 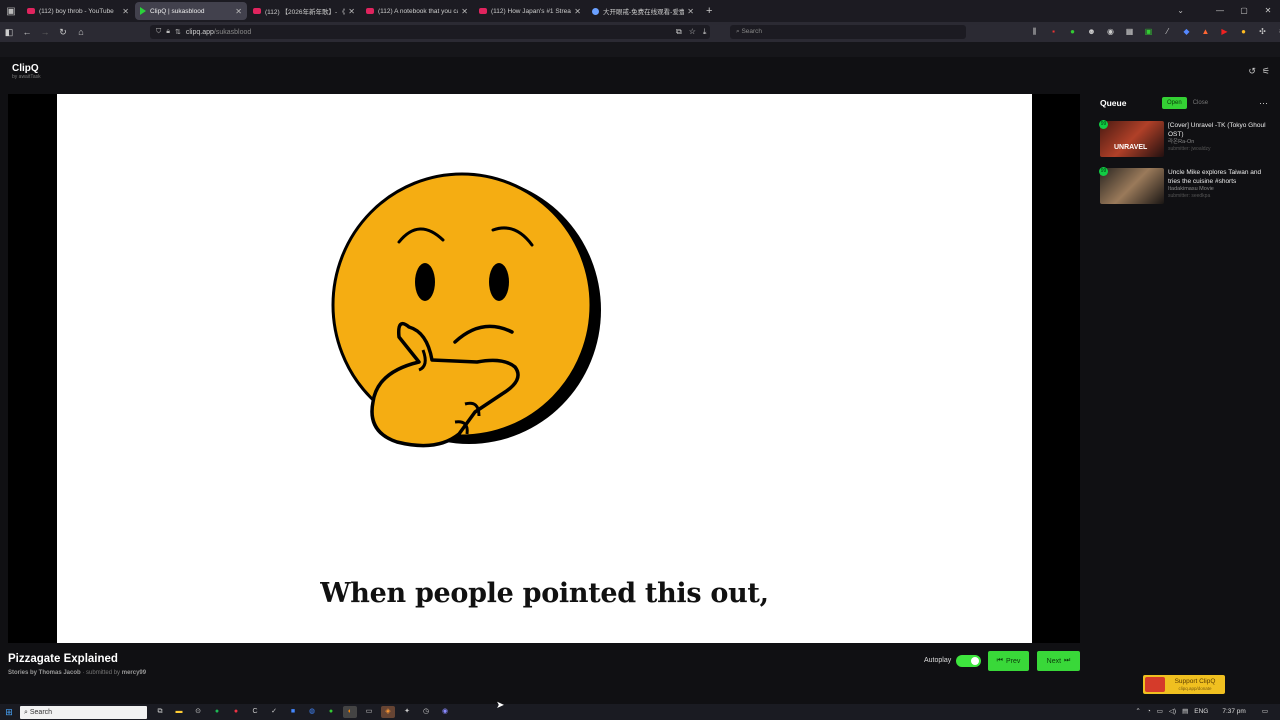 I want to click on skip-next-icon: ⏭, so click(x=1067, y=660).